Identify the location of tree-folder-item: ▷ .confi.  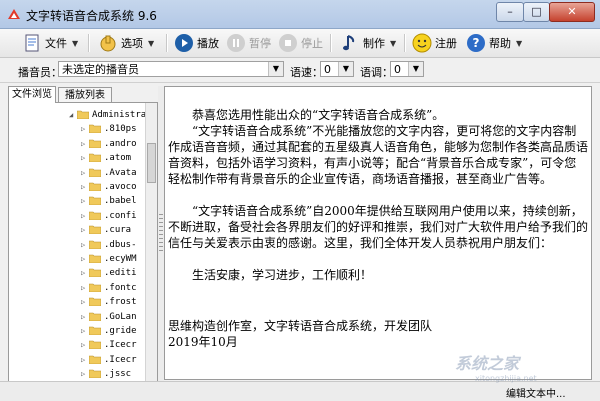
(79, 216).